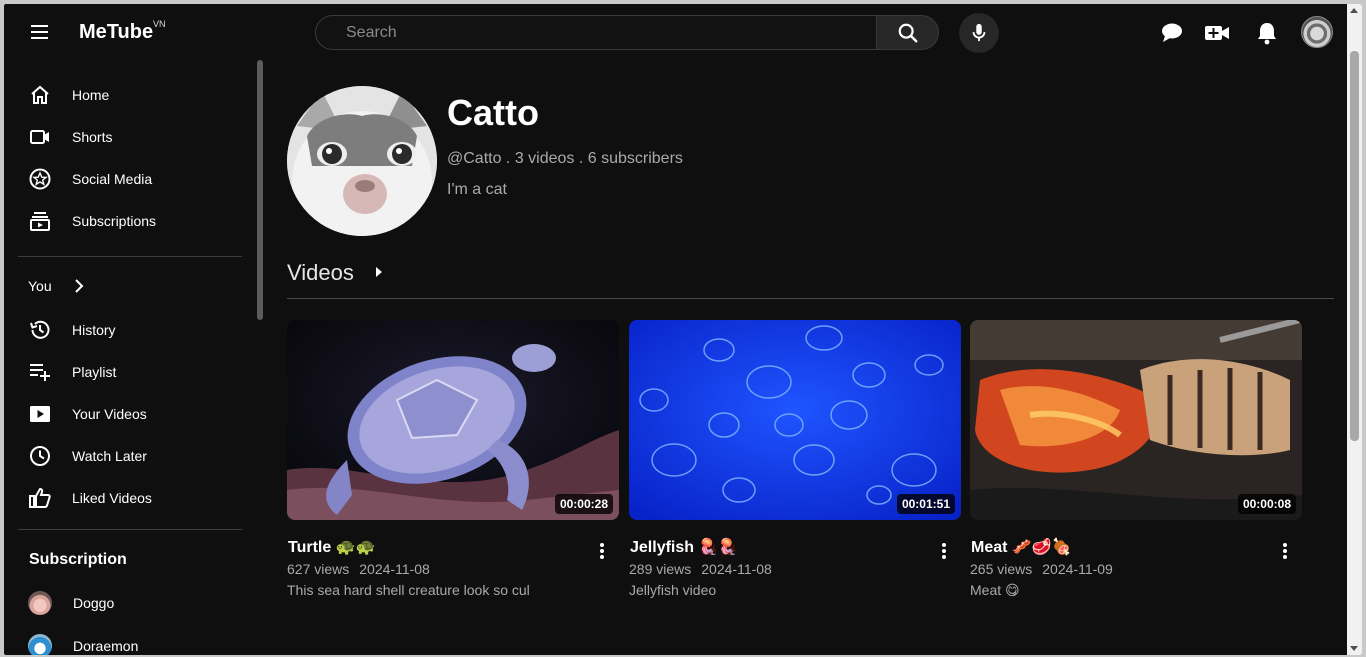 The image size is (1366, 657). What do you see at coordinates (39, 32) in the screenshot?
I see `hamburger-menu-icon` at bounding box center [39, 32].